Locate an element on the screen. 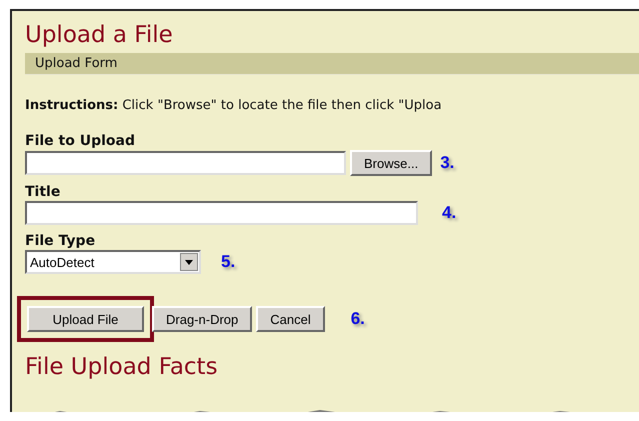  title-field is located at coordinates (221, 213).